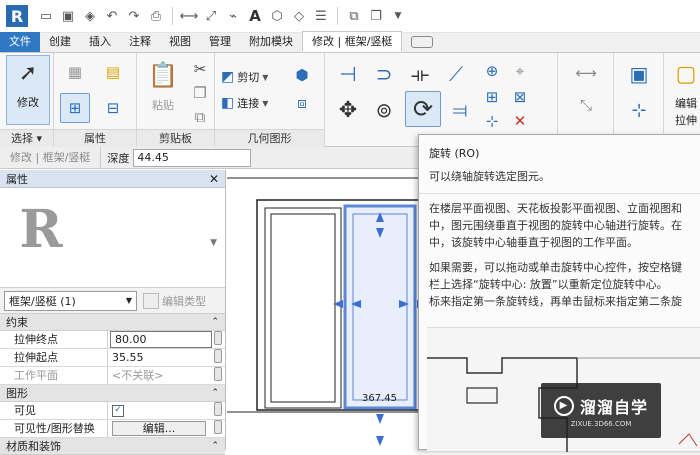 This screenshot has width=700, height=455. I want to click on scale-icon: ⊠, so click(520, 97).